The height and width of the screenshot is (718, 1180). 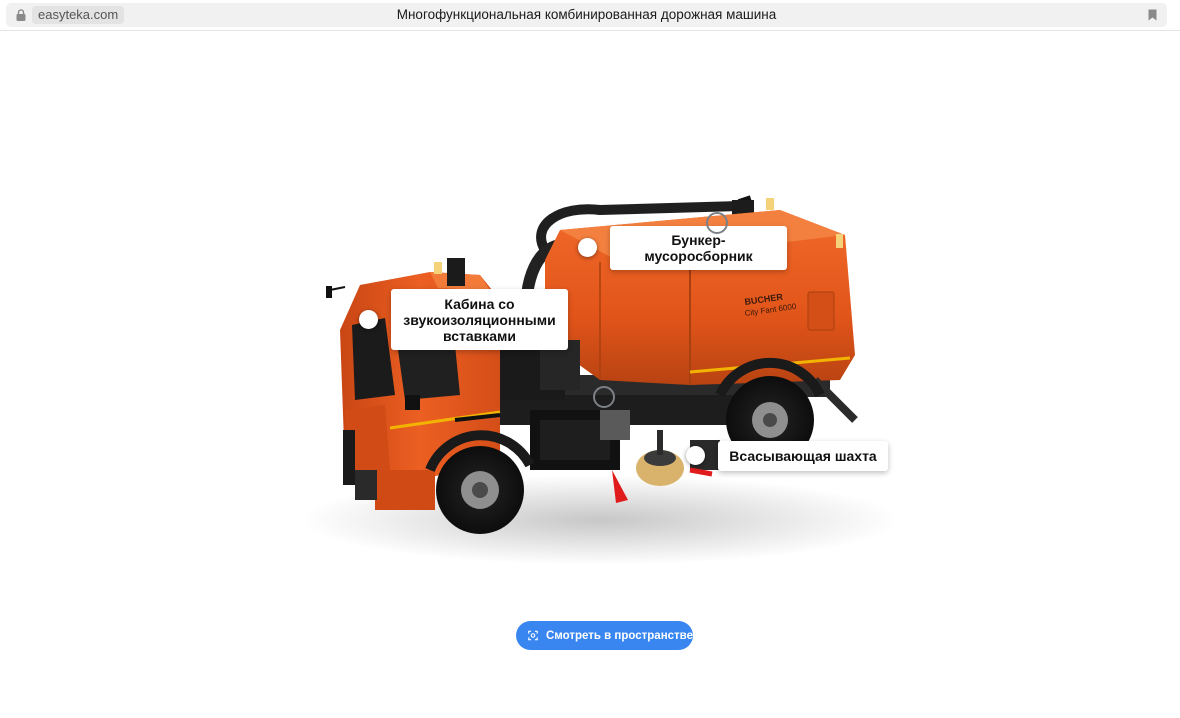 I want to click on view-in-space-label: Смотреть в пространстве, so click(x=619, y=635).